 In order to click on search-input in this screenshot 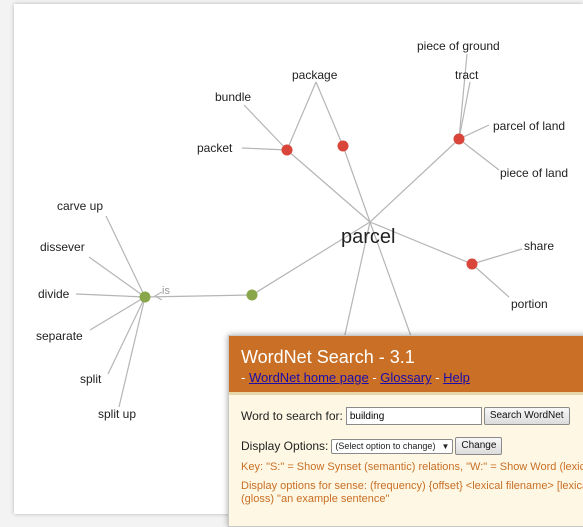, I will do `click(413, 416)`.